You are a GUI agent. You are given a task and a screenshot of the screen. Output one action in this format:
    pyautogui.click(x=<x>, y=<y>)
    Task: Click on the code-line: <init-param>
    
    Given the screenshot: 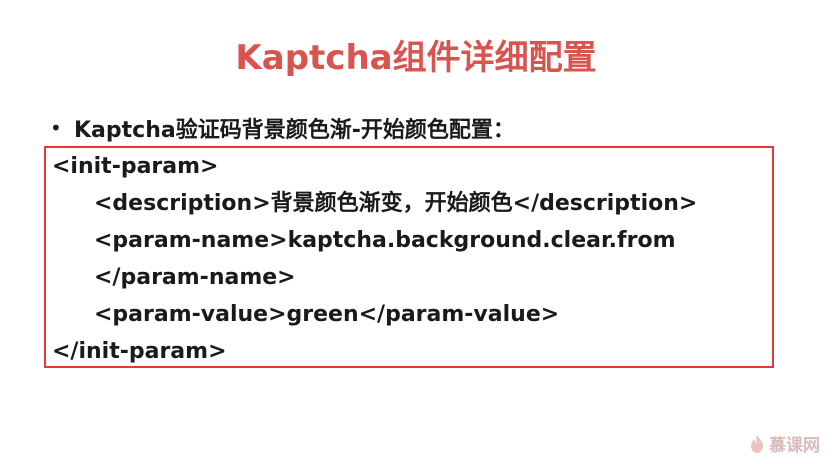 What is the action you would take?
    pyautogui.click(x=135, y=166)
    